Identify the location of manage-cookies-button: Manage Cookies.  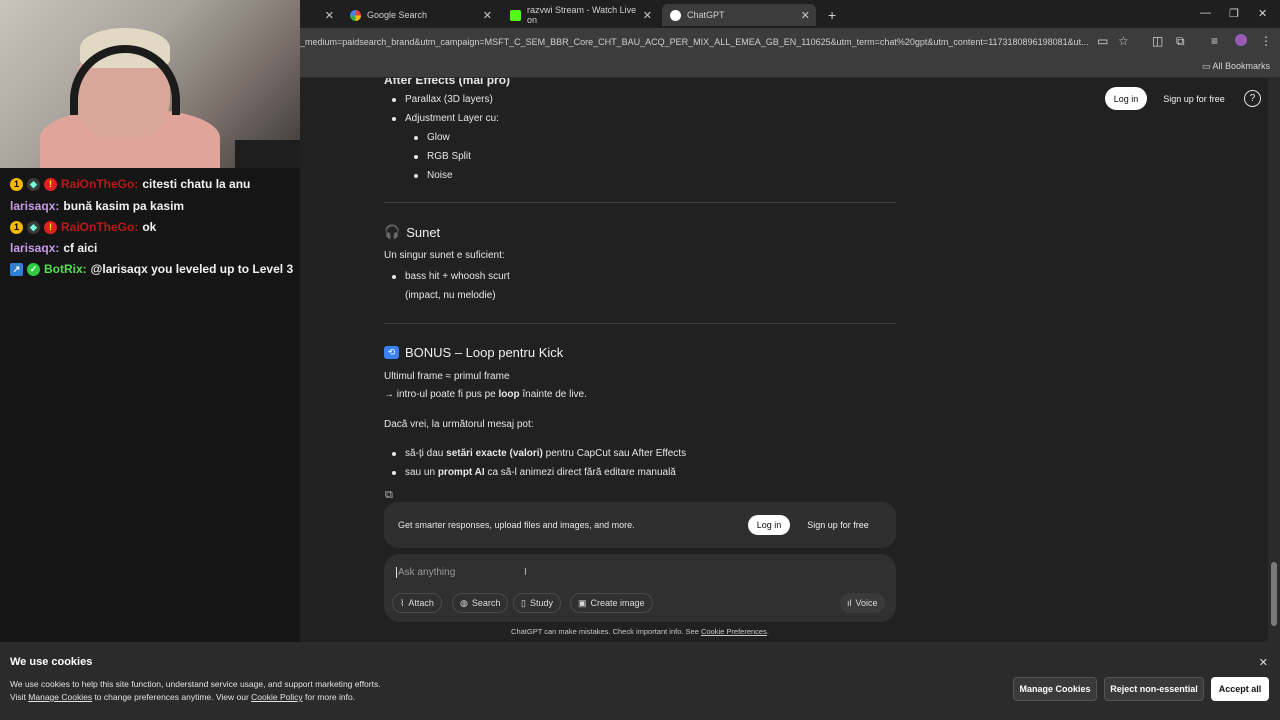
(1055, 689).